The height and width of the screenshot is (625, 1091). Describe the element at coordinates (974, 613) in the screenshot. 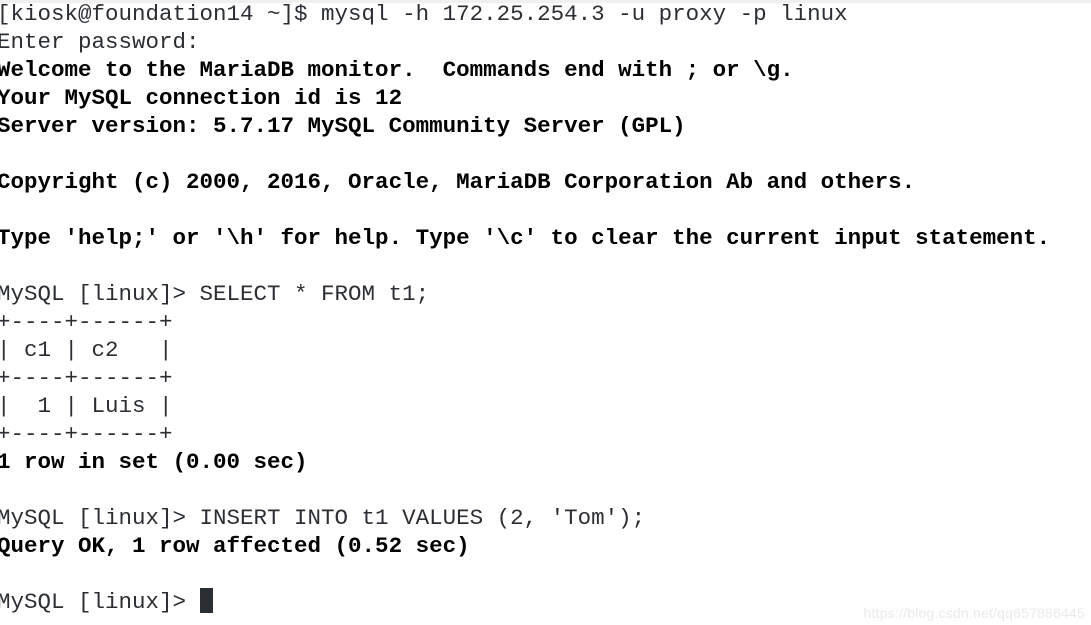

I see `watermark-text: https://blog.csdn.net/qq657886445` at that location.